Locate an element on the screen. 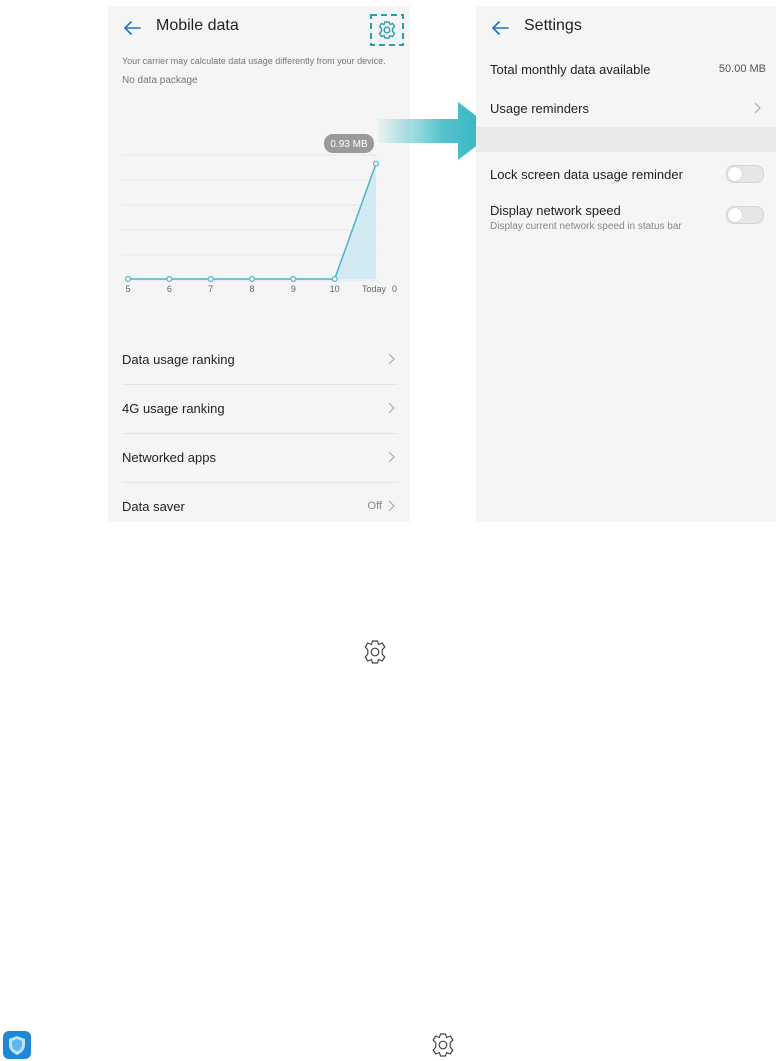  row-label: Lock screen data usage reminder is located at coordinates (586, 174).